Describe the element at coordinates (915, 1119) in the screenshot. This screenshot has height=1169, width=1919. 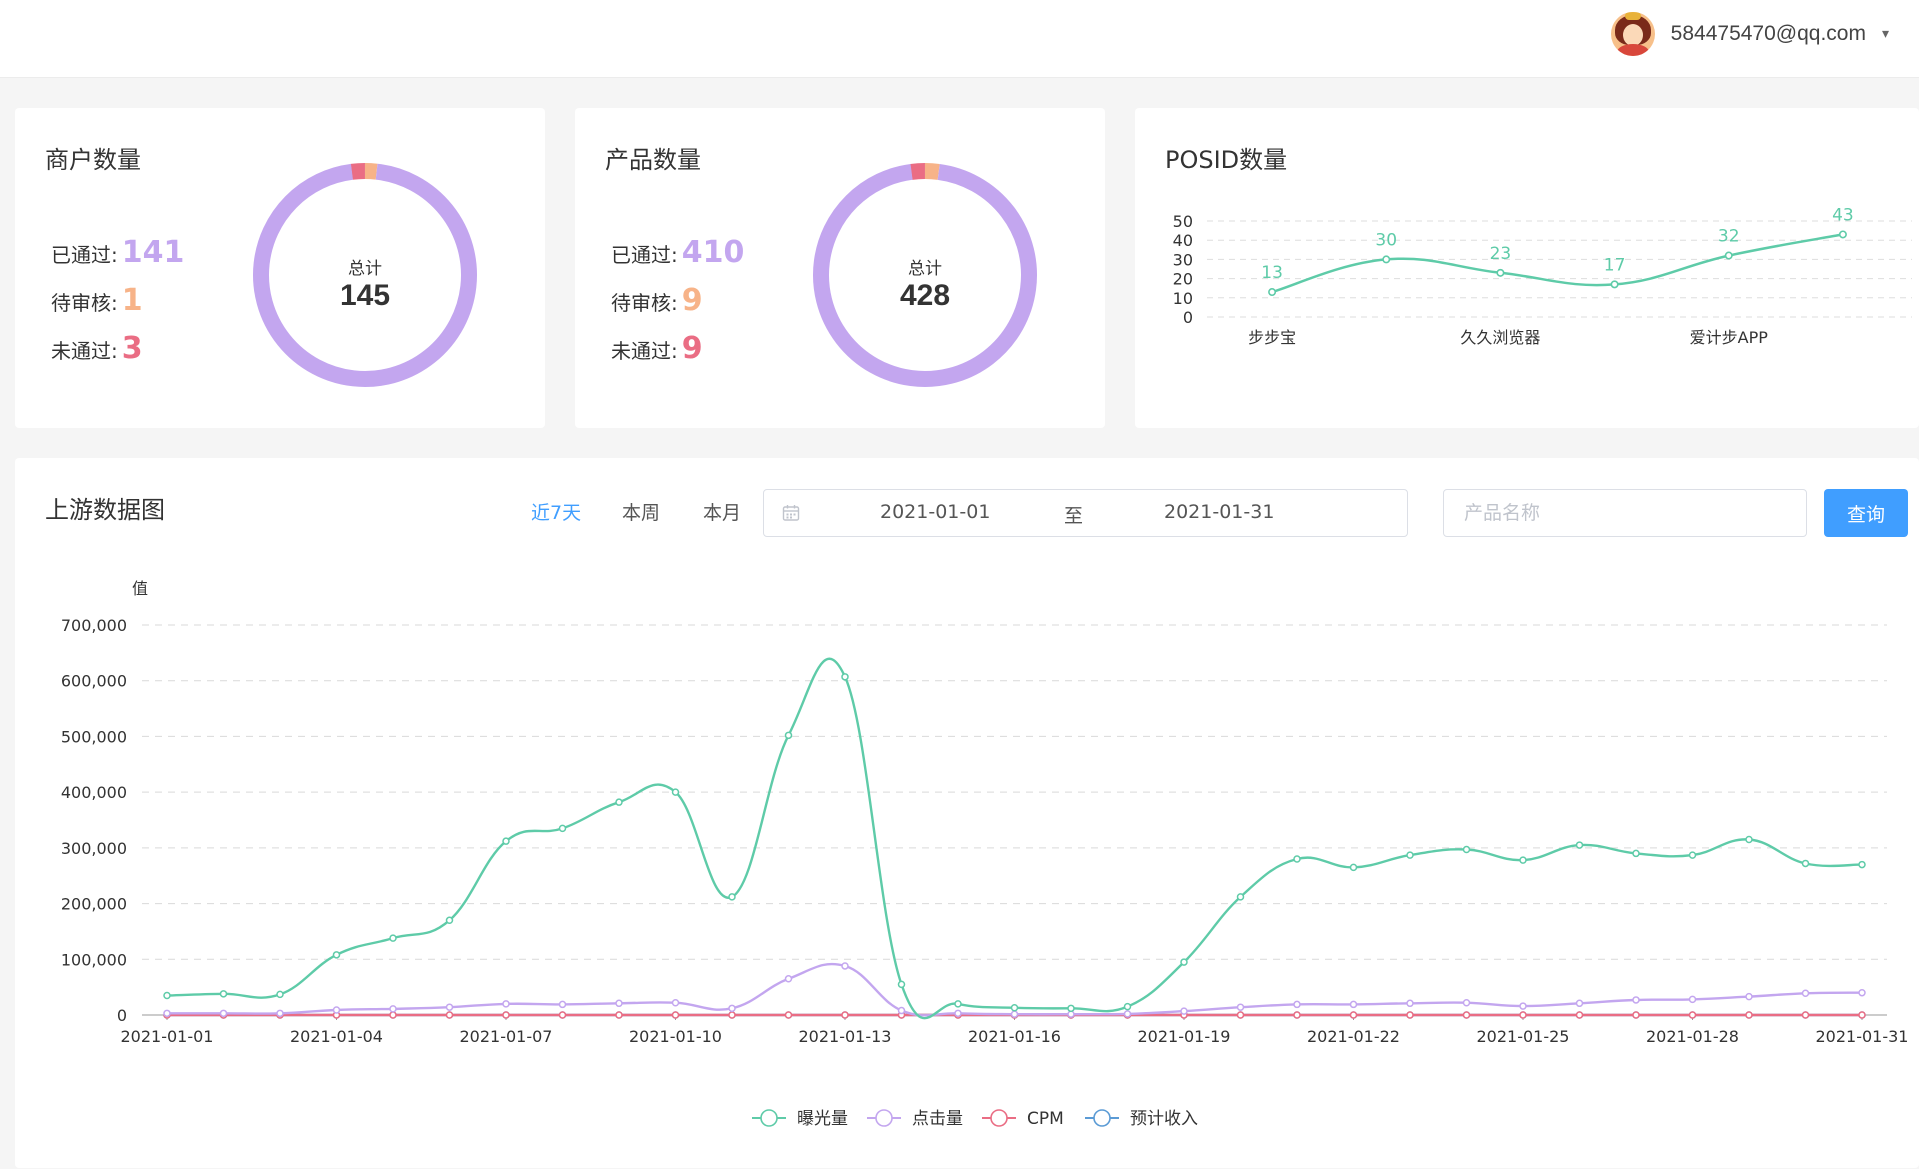
I see `legend-item-1: 点击量` at that location.